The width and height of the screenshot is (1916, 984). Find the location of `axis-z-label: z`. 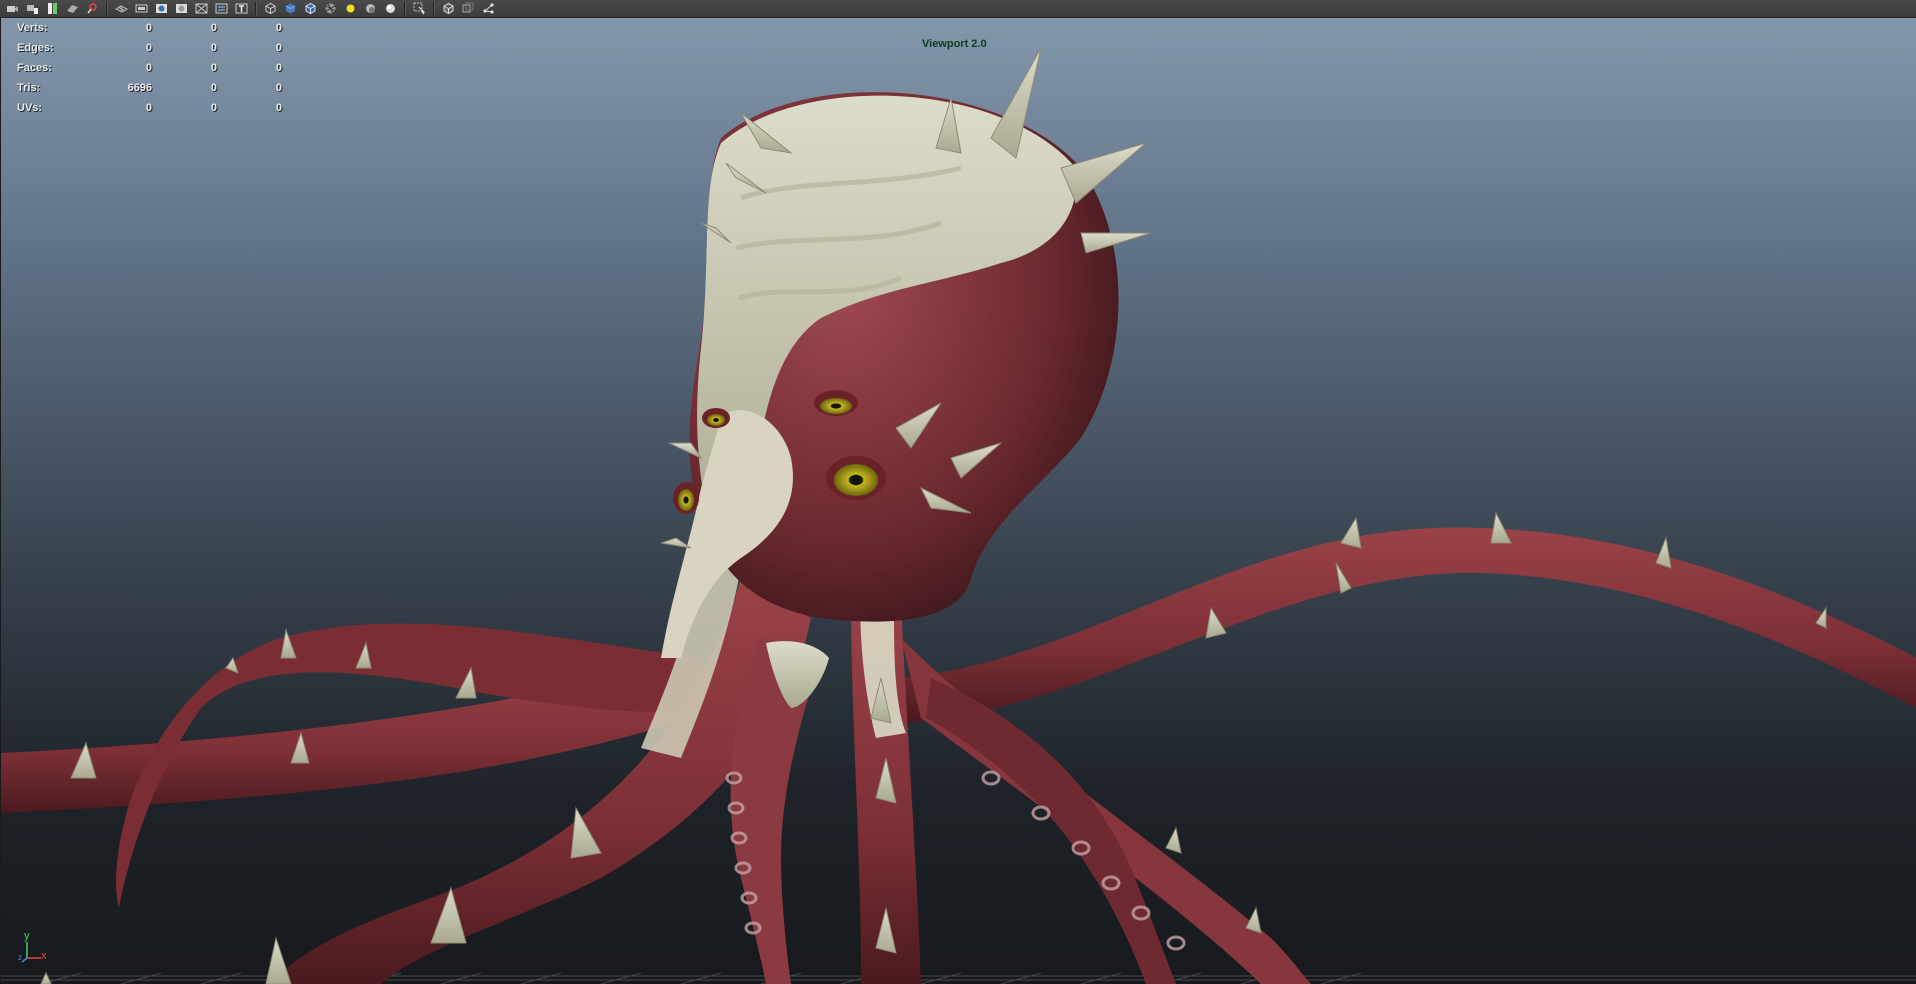

axis-z-label: z is located at coordinates (20, 957).